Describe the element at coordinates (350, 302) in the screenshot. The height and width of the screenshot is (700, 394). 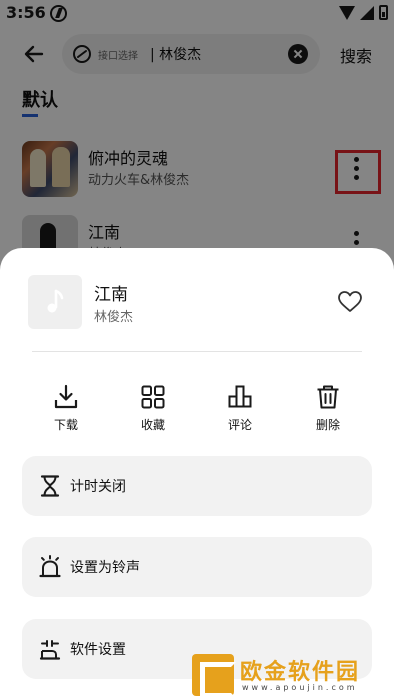
I see `heart-icon` at that location.